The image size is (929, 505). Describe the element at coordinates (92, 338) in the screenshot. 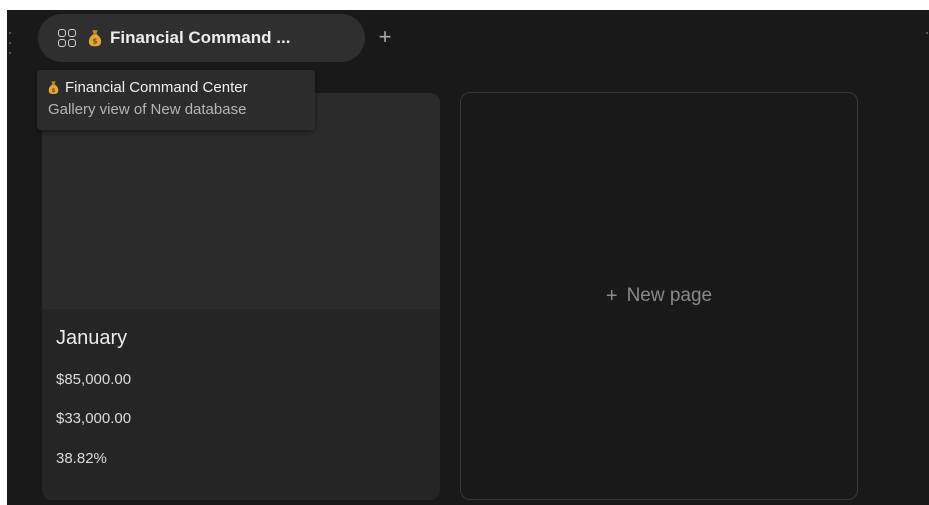

I see `card-title: January` at that location.